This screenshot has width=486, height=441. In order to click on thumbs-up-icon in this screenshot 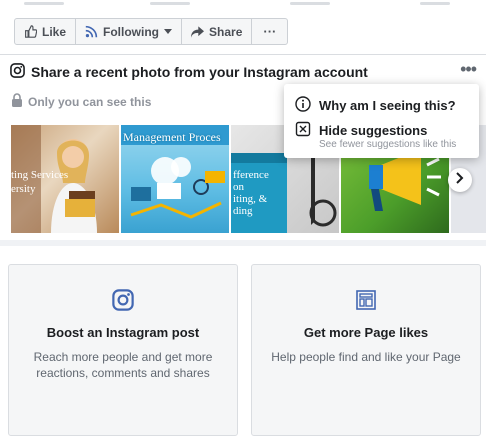, I will do `click(30, 31)`.